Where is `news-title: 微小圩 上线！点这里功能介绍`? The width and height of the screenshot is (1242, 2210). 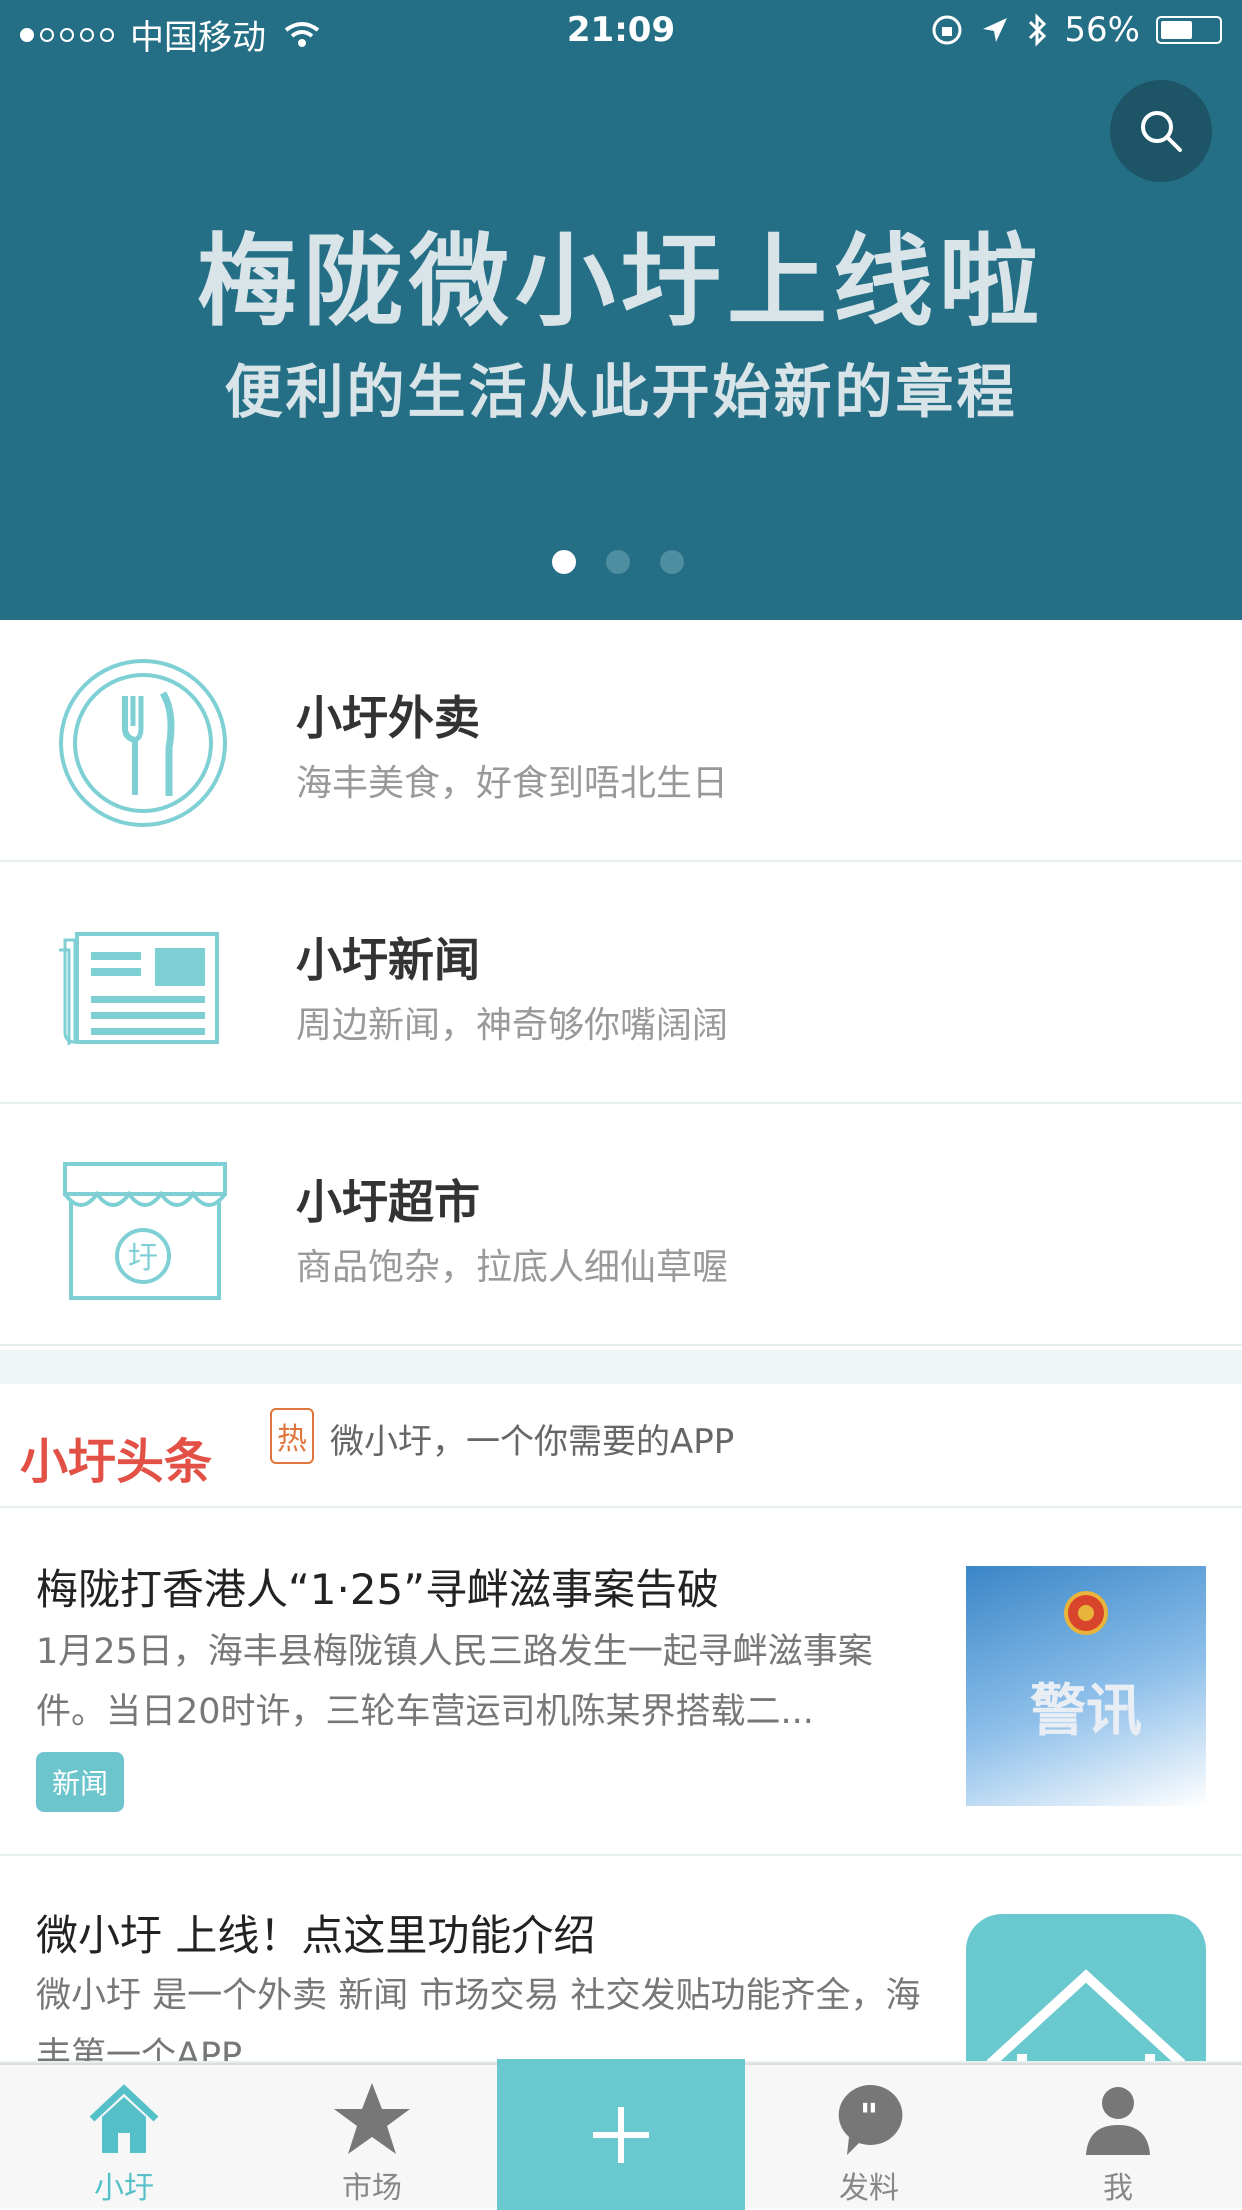
news-title: 微小圩 上线！点这里功能介绍 is located at coordinates (316, 1935).